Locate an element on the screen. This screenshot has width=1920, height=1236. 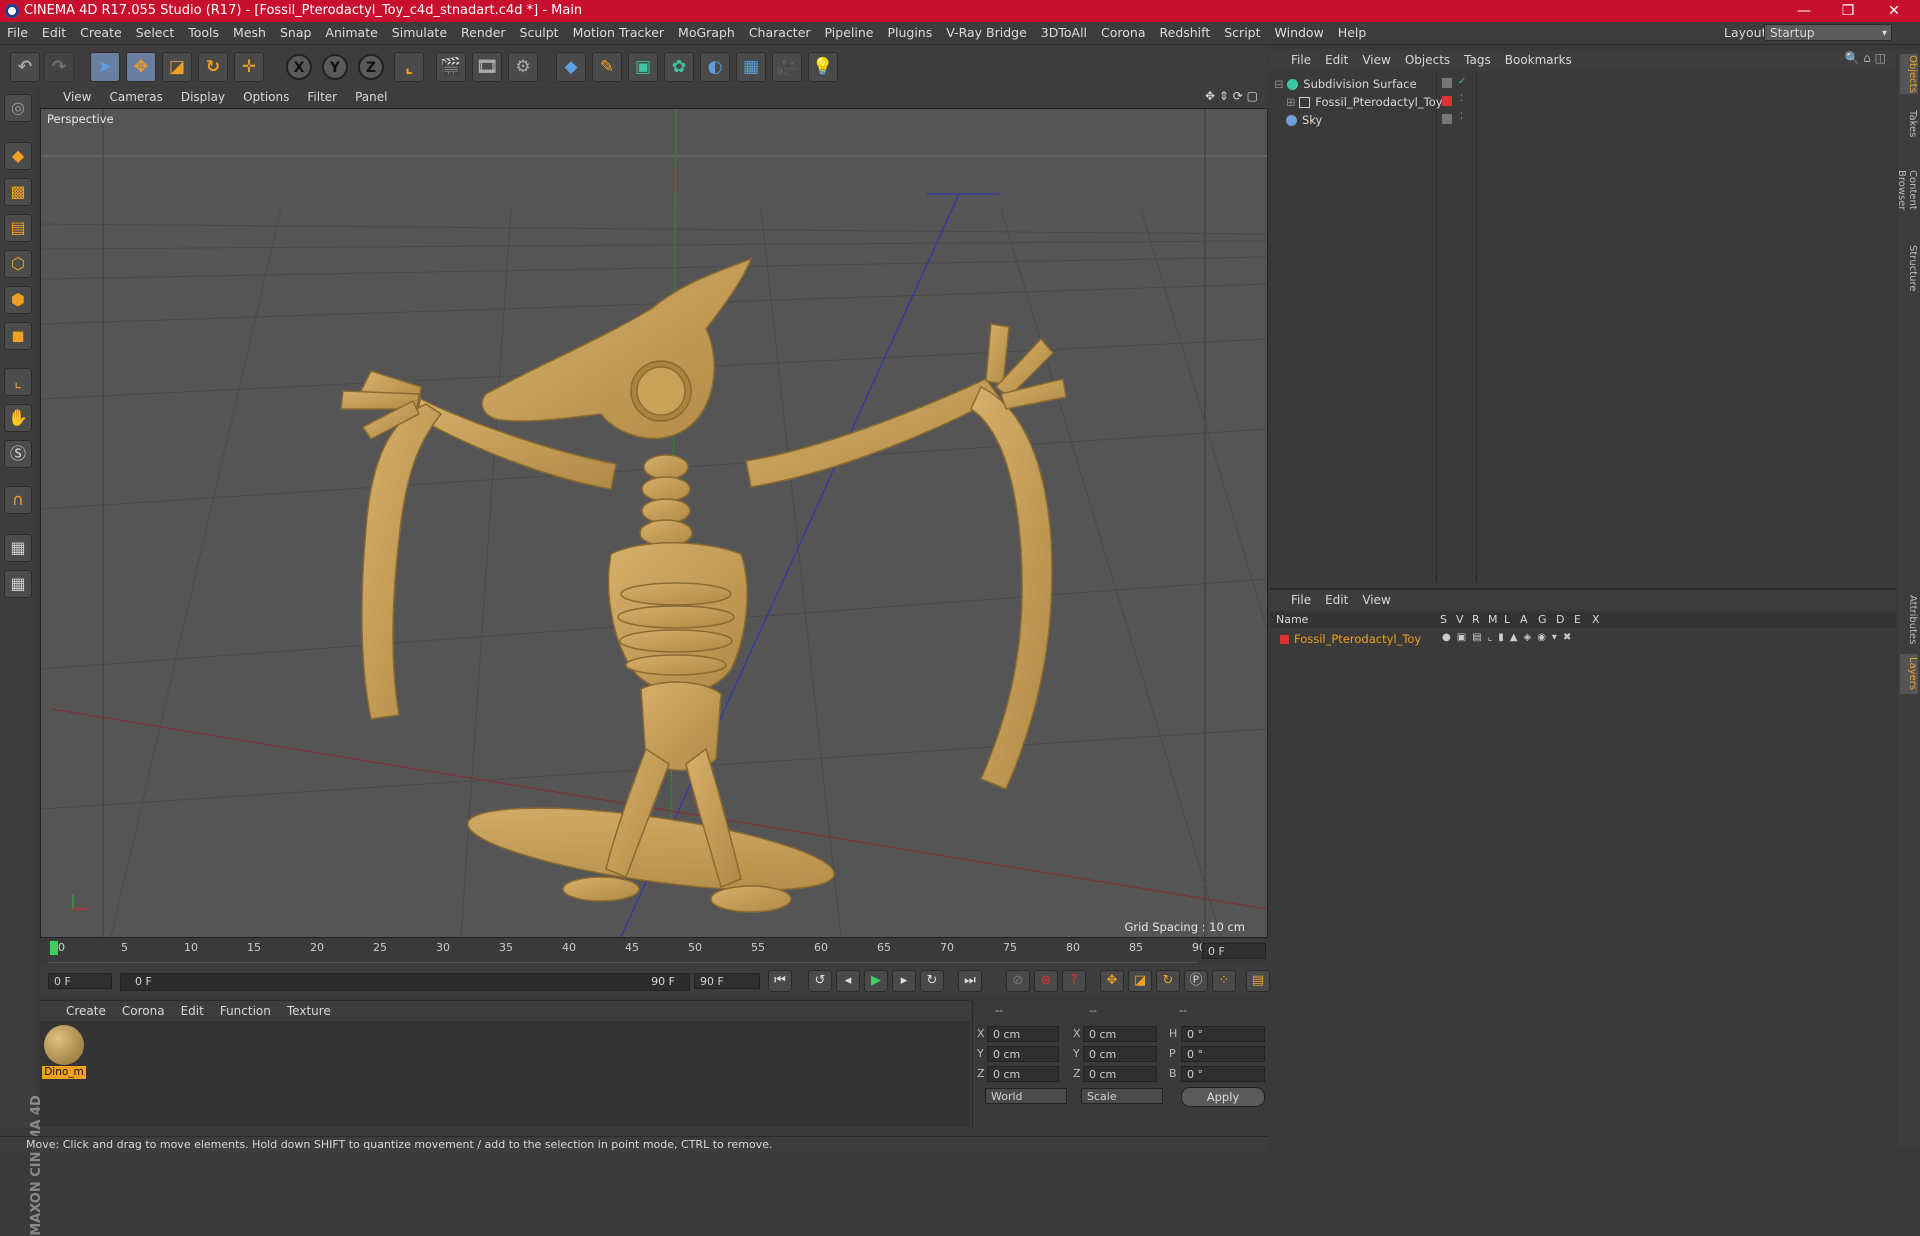
menu-redshift: Redshift is located at coordinates (1185, 33).